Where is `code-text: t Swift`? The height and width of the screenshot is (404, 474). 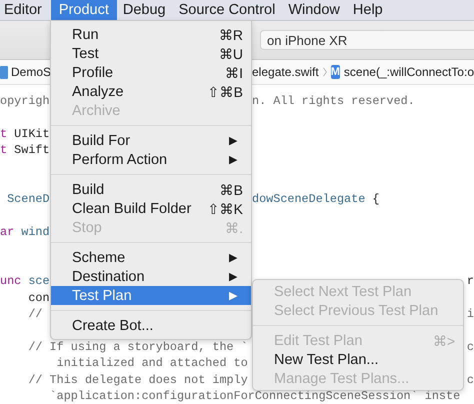
code-text: t Swift is located at coordinates (25, 150).